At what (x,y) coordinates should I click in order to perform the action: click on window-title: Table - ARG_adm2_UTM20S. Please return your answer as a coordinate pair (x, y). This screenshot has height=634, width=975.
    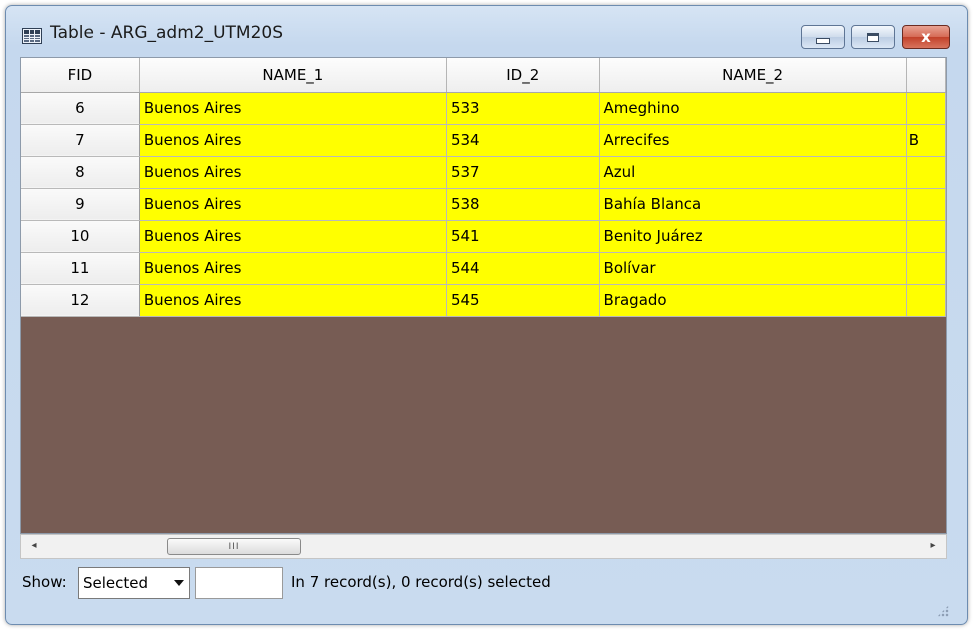
    Looking at the image, I should click on (167, 33).